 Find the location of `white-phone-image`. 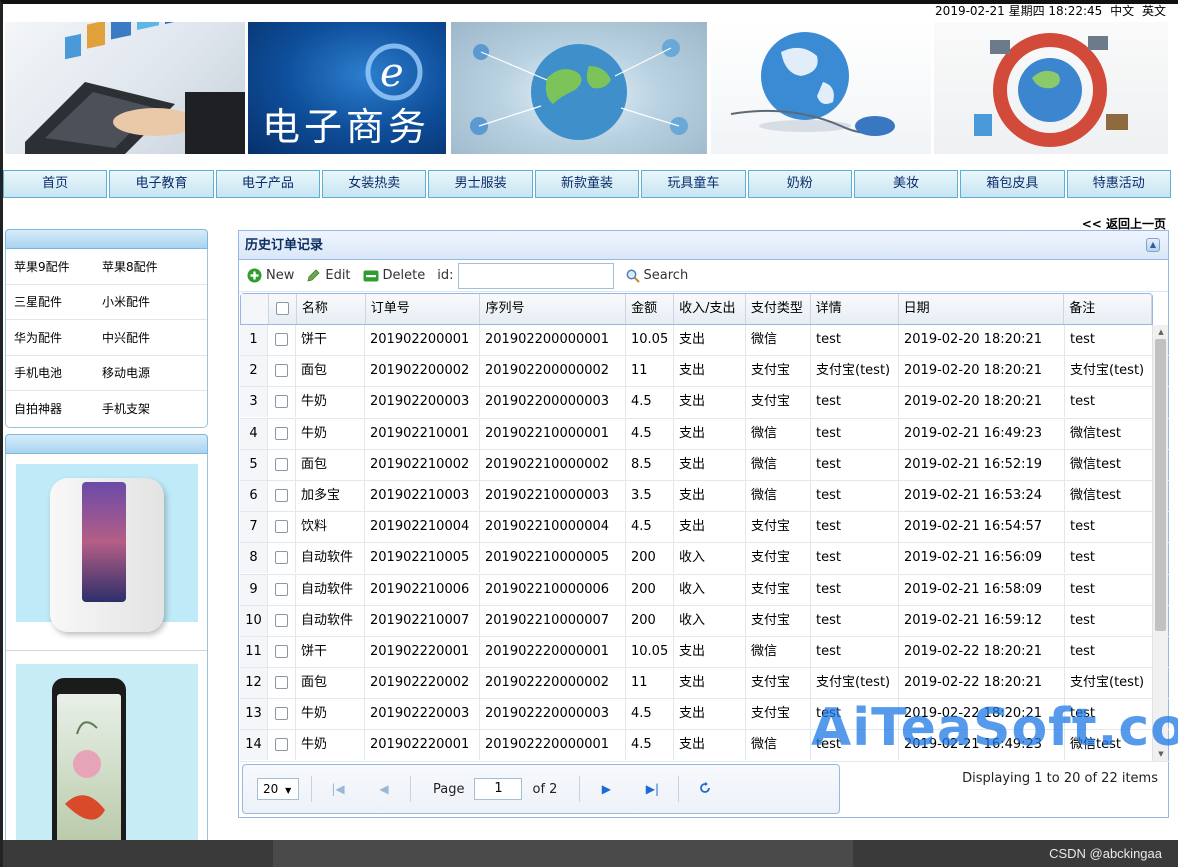

white-phone-image is located at coordinates (107, 547).